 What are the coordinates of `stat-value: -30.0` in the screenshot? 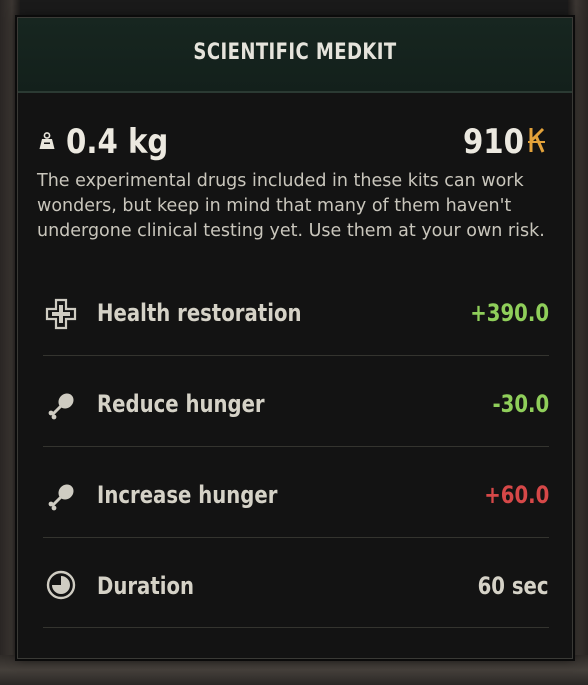 It's located at (520, 404).